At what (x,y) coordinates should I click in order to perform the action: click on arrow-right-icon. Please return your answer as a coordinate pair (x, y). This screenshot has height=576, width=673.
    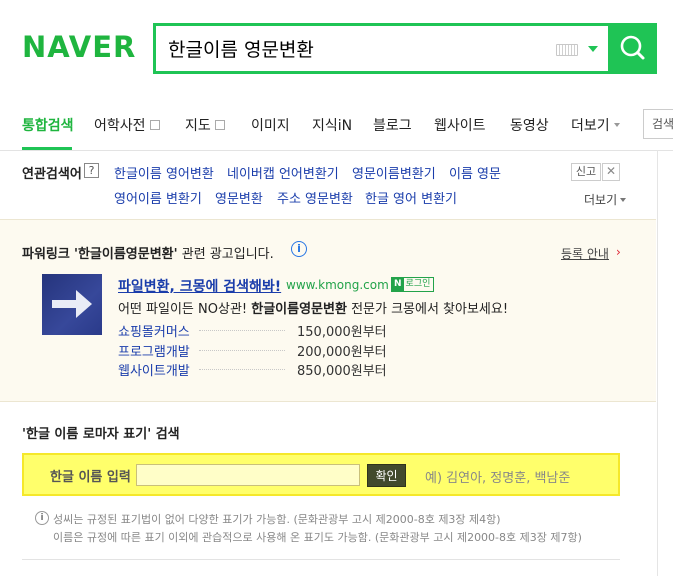
    Looking at the image, I should click on (72, 304).